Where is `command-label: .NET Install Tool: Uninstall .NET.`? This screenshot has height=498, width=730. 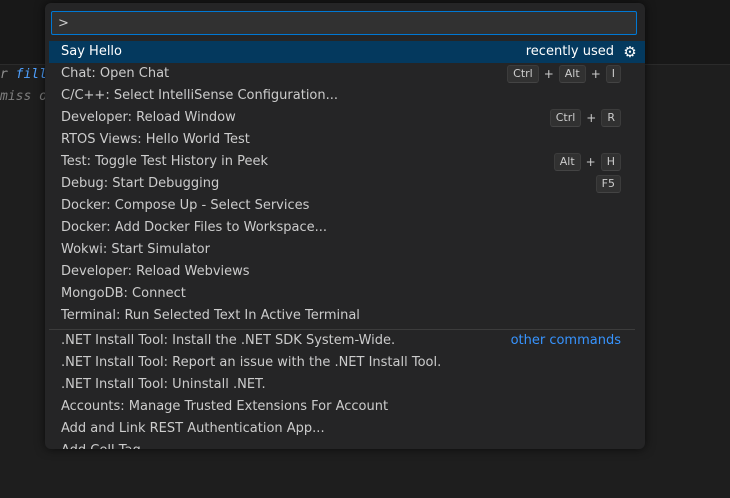 command-label: .NET Install Tool: Uninstall .NET. is located at coordinates (163, 384).